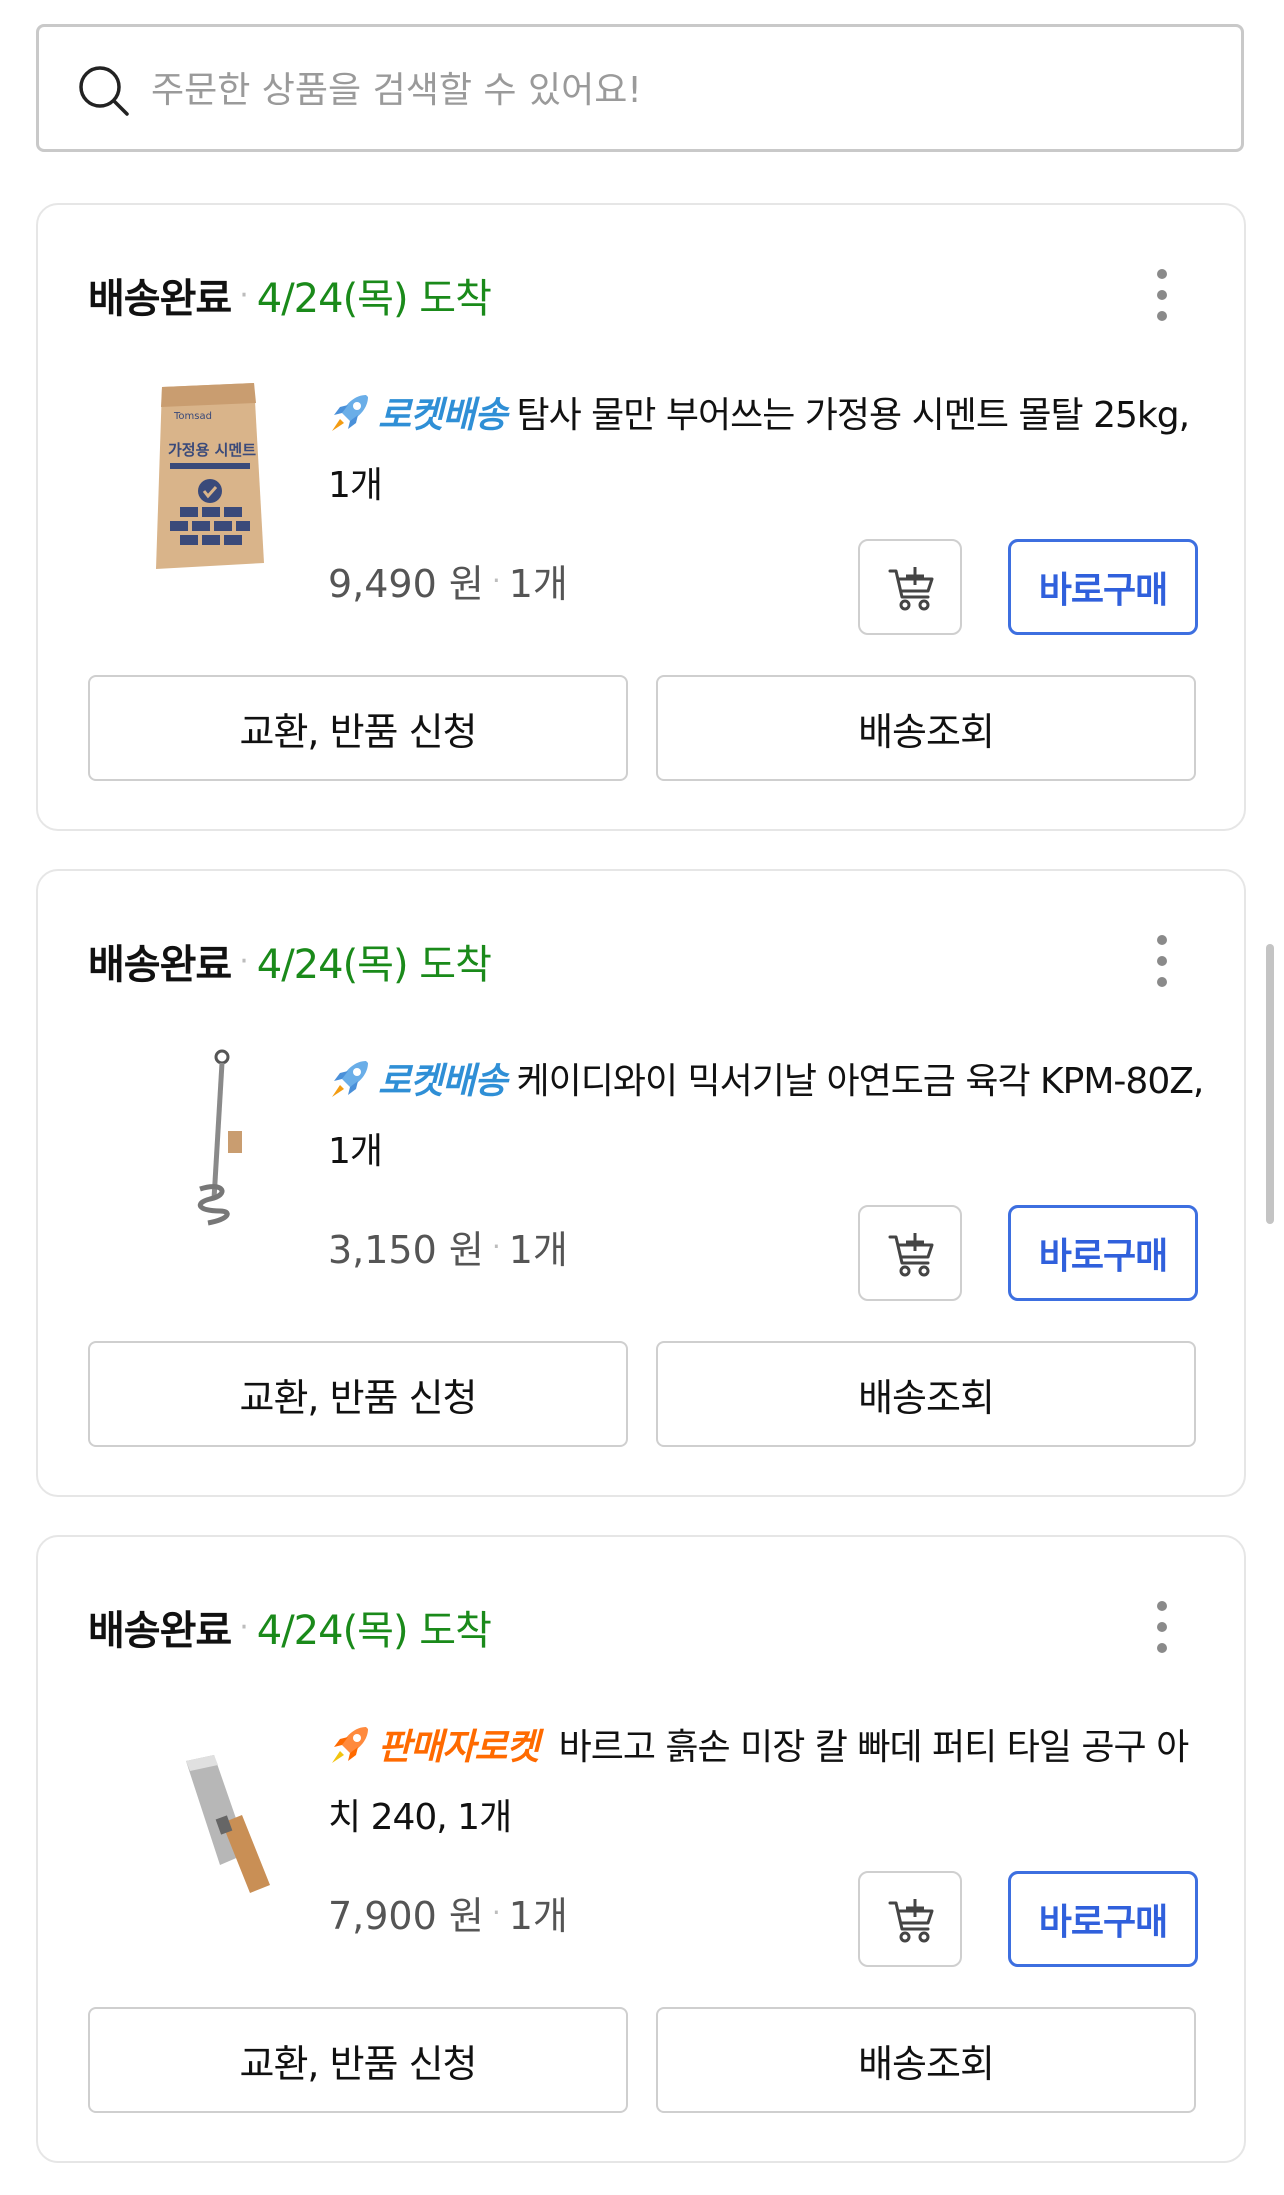 This screenshot has width=1284, height=2195. Describe the element at coordinates (406, 1249) in the screenshot. I see `price: 3,150 원` at that location.